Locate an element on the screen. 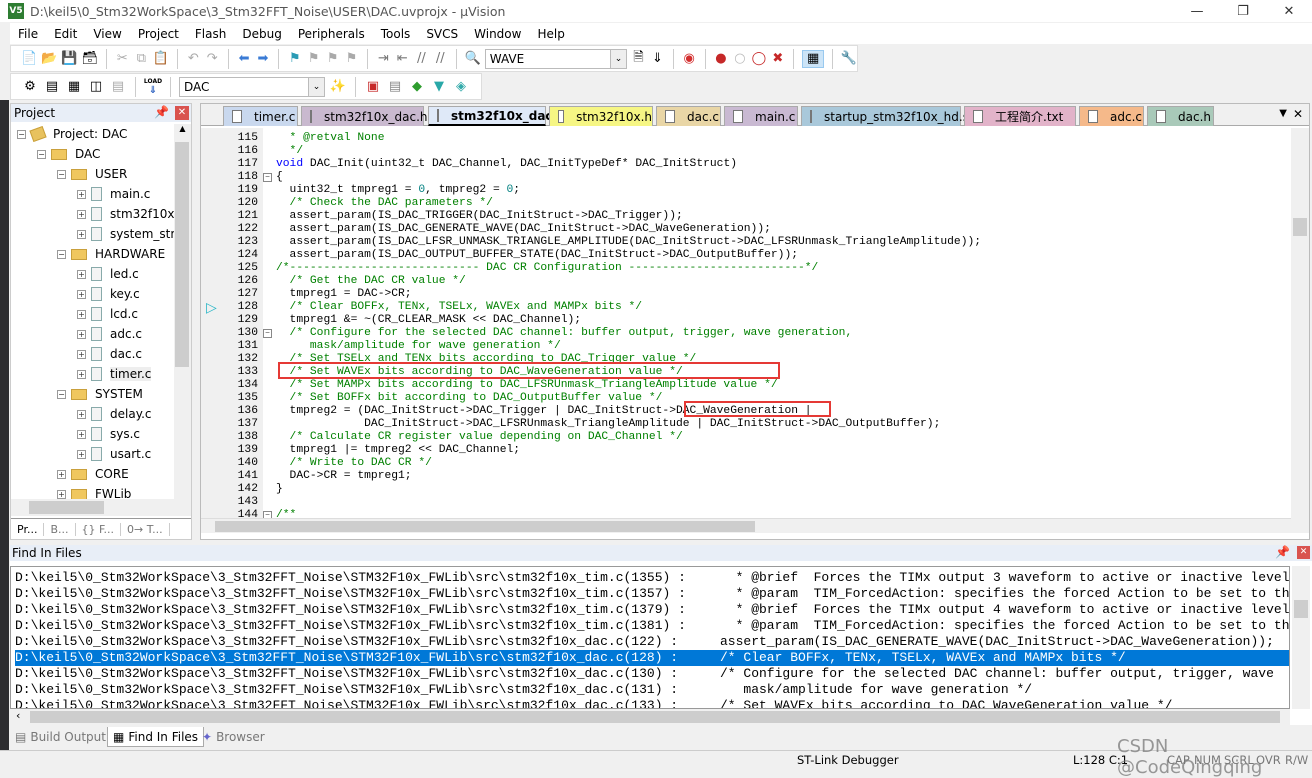  tree-item: + stm32f10x_it.c is located at coordinates (126, 214).